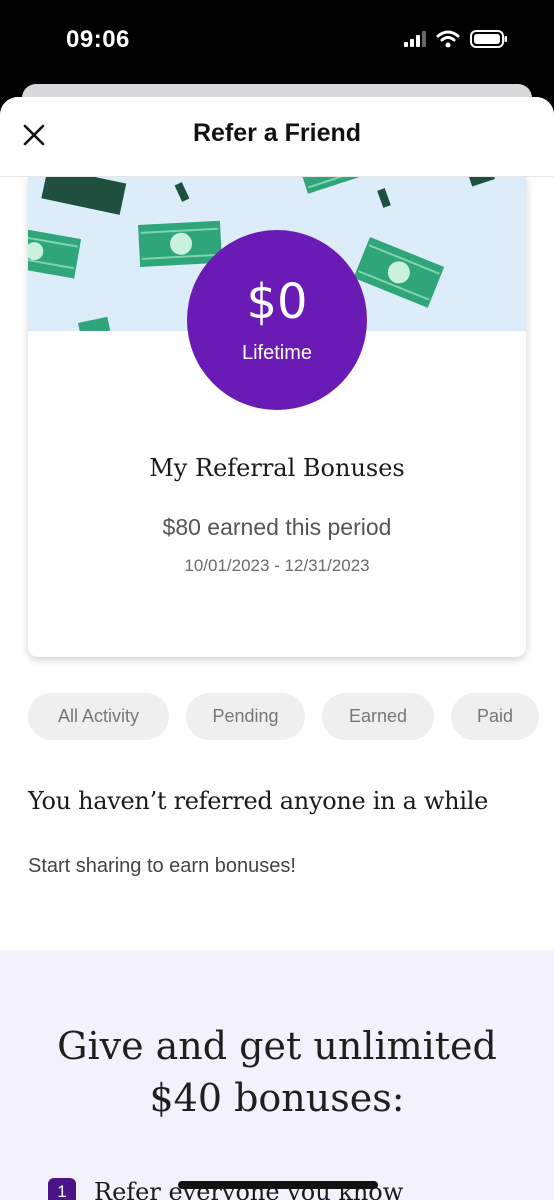 Image resolution: width=554 pixels, height=1200 pixels. Describe the element at coordinates (98, 716) in the screenshot. I see `filter-all-activity: All Activity` at that location.